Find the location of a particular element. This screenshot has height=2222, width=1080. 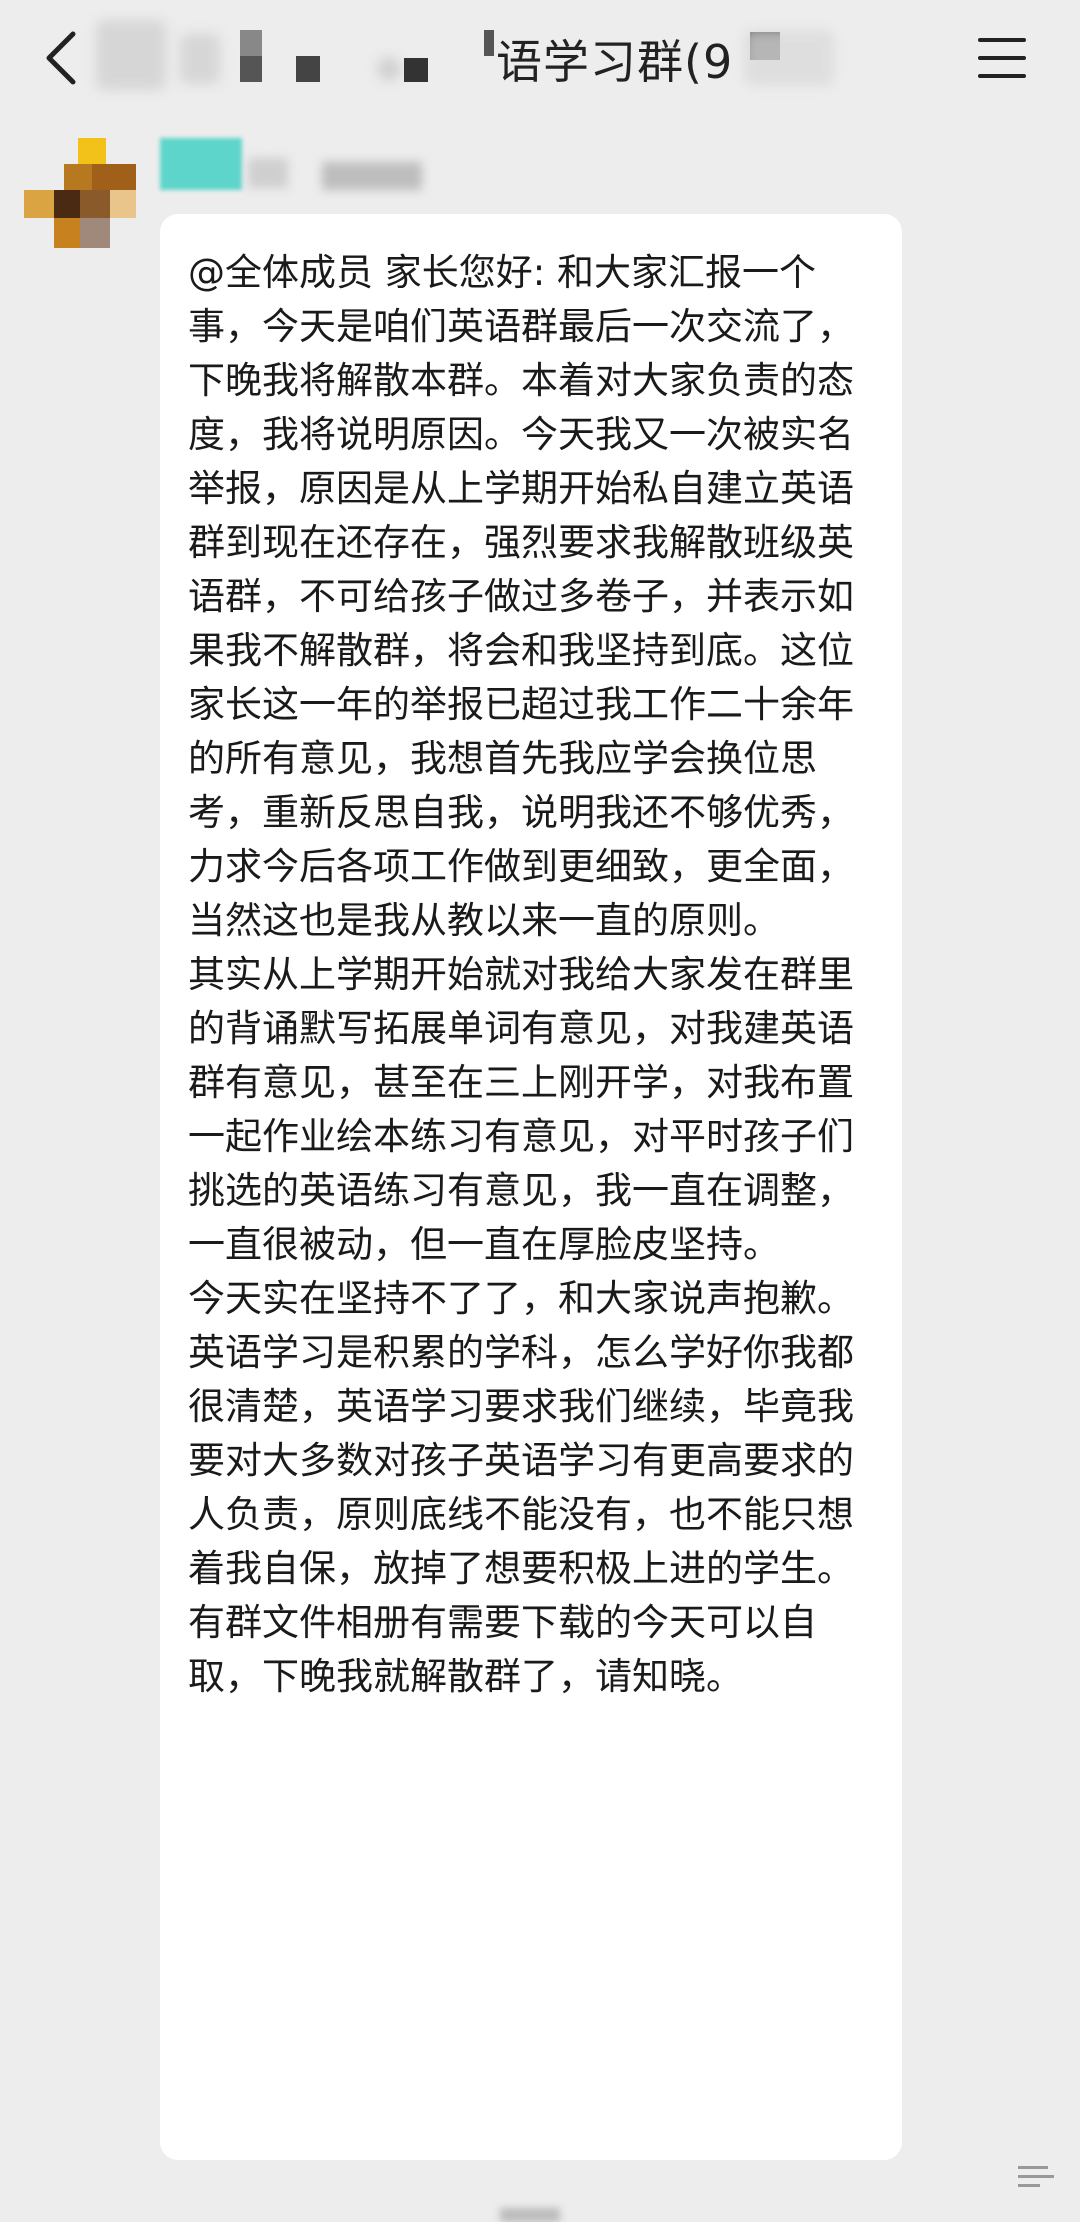

back-button is located at coordinates (60, 58).